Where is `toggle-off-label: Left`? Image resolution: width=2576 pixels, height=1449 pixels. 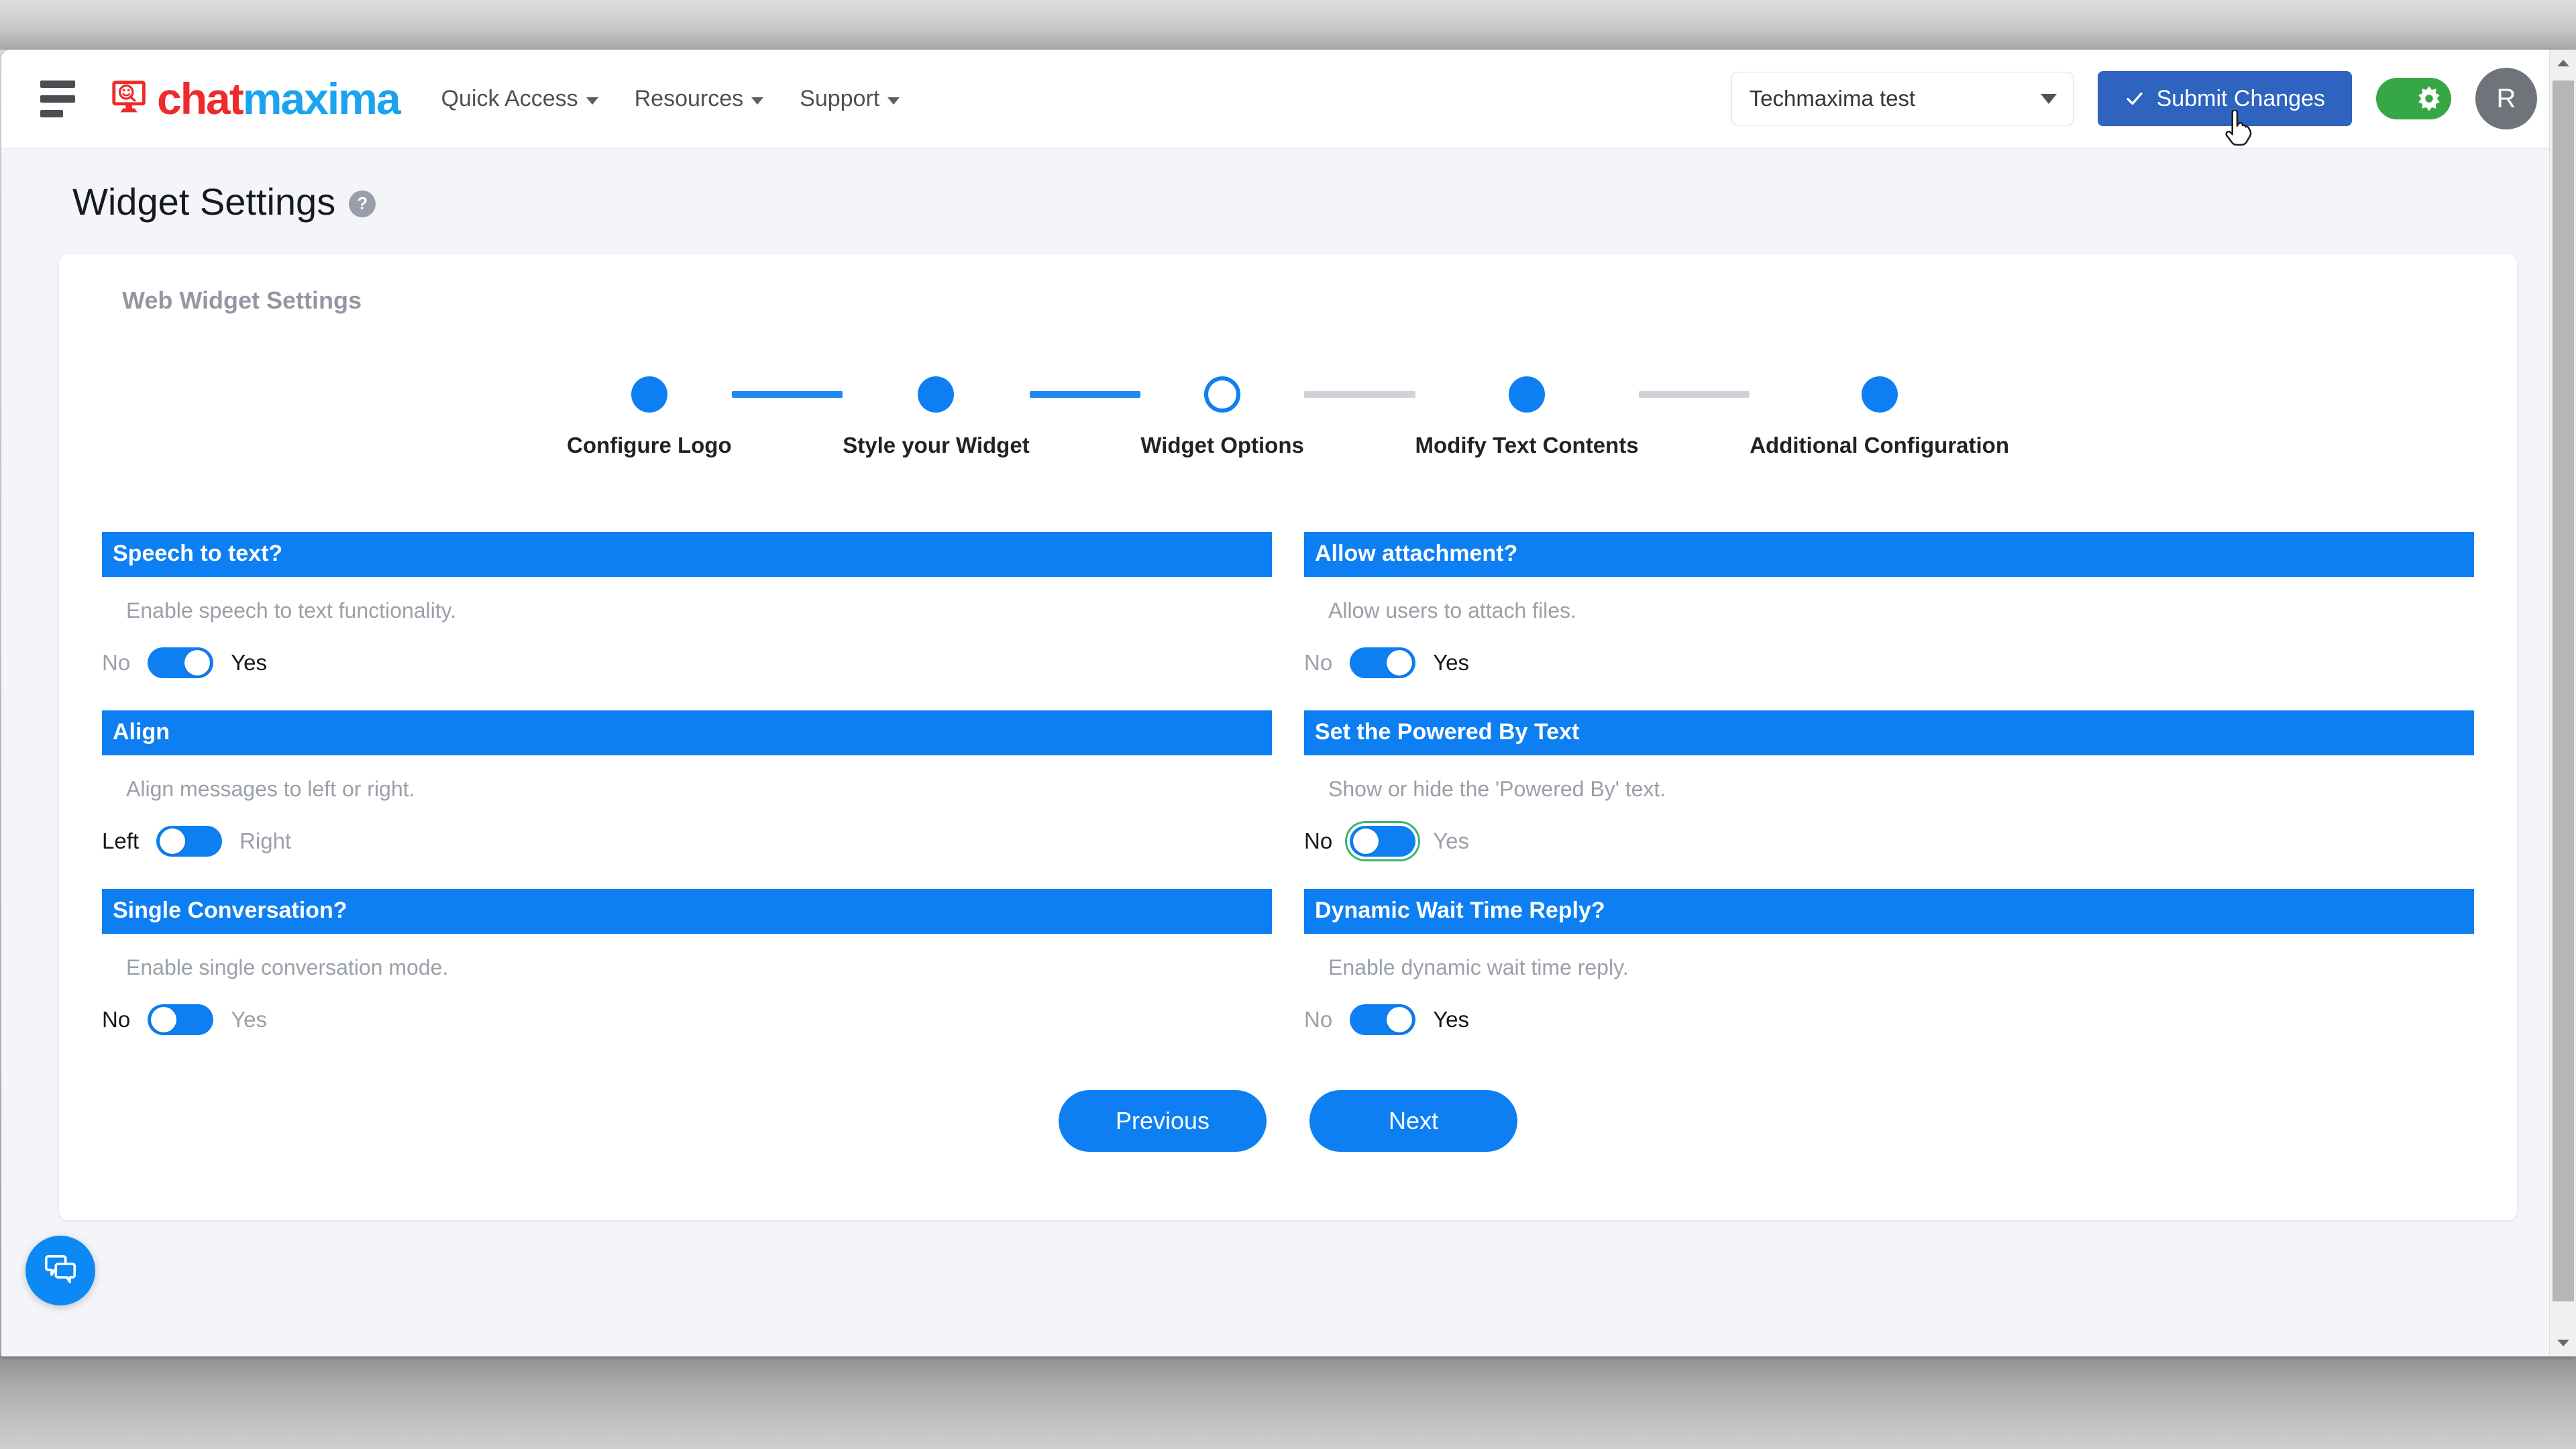
toggle-off-label: Left is located at coordinates (121, 840).